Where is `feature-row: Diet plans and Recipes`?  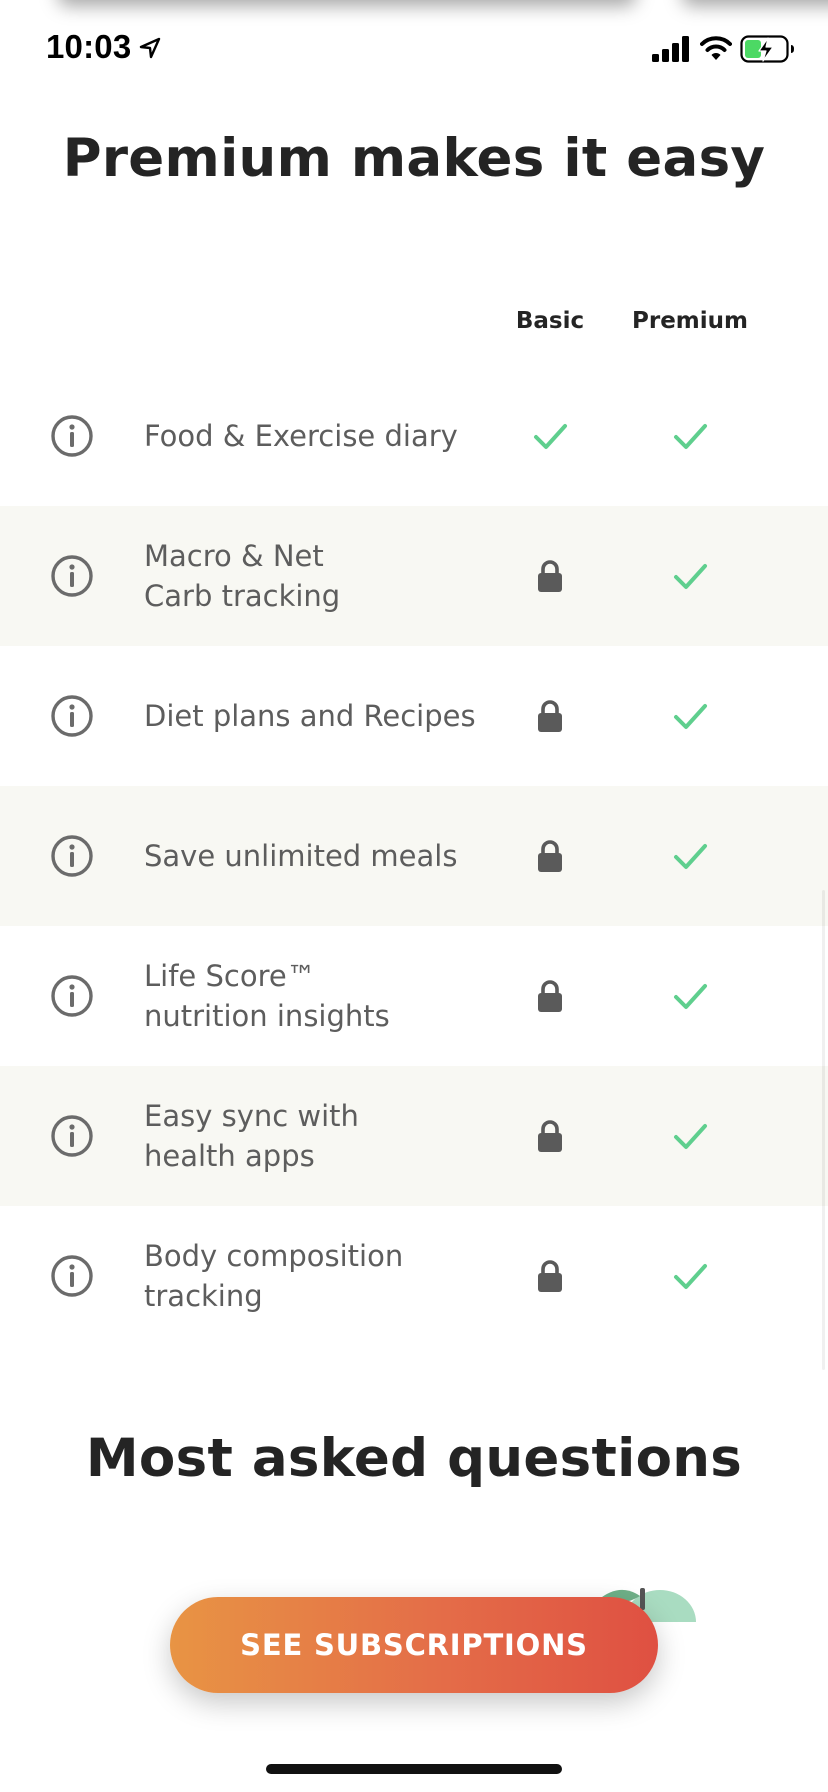
feature-row: Diet plans and Recipes is located at coordinates (414, 716).